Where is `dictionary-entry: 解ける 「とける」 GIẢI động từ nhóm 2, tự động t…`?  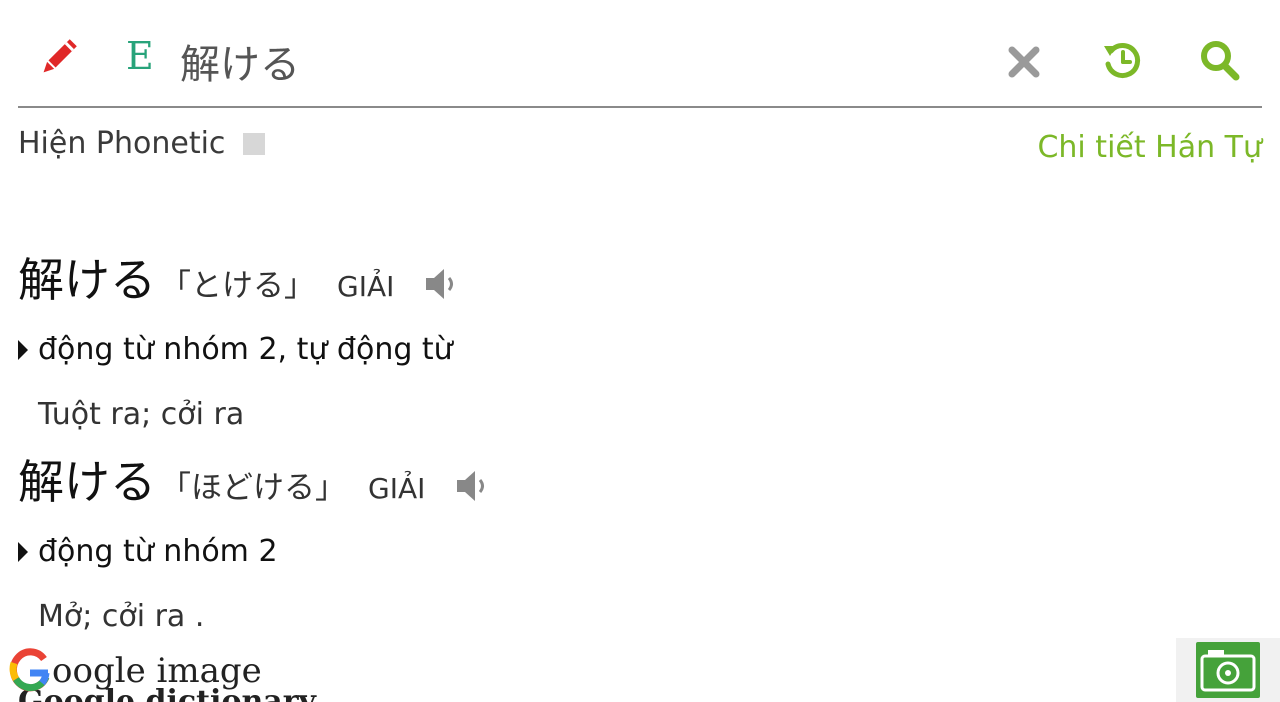 dictionary-entry: 解ける 「とける」 GIẢI động từ nhóm 2, tự động t… is located at coordinates (240, 338).